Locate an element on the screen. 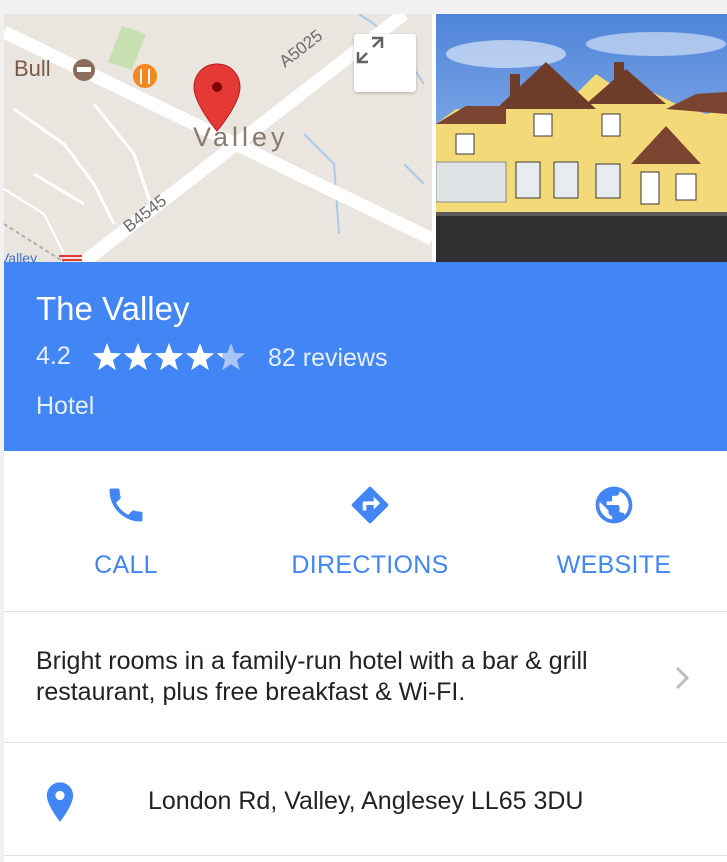 This screenshot has width=727, height=862. place-title: The Valley is located at coordinates (113, 308).